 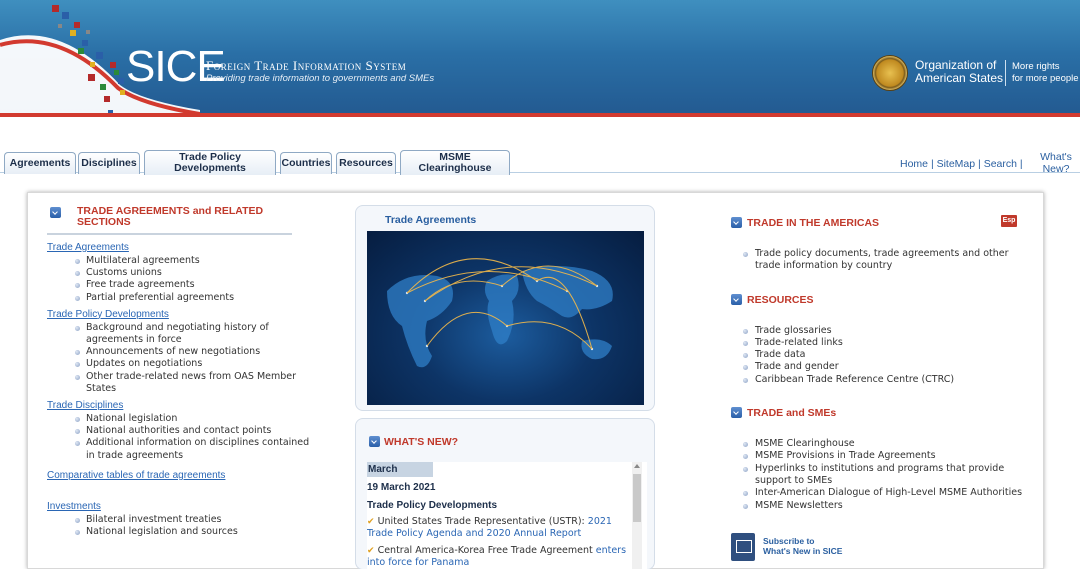 I want to click on list-item: Partial preferential agreements, so click(x=196, y=298).